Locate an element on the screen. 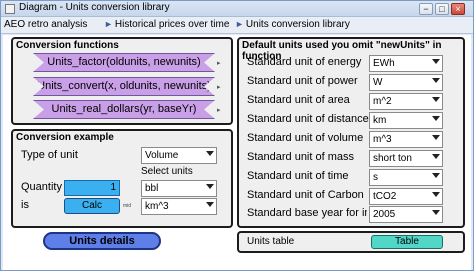 This screenshot has width=474, height=271. area-unit-label: Standard unit of area is located at coordinates (298, 100).